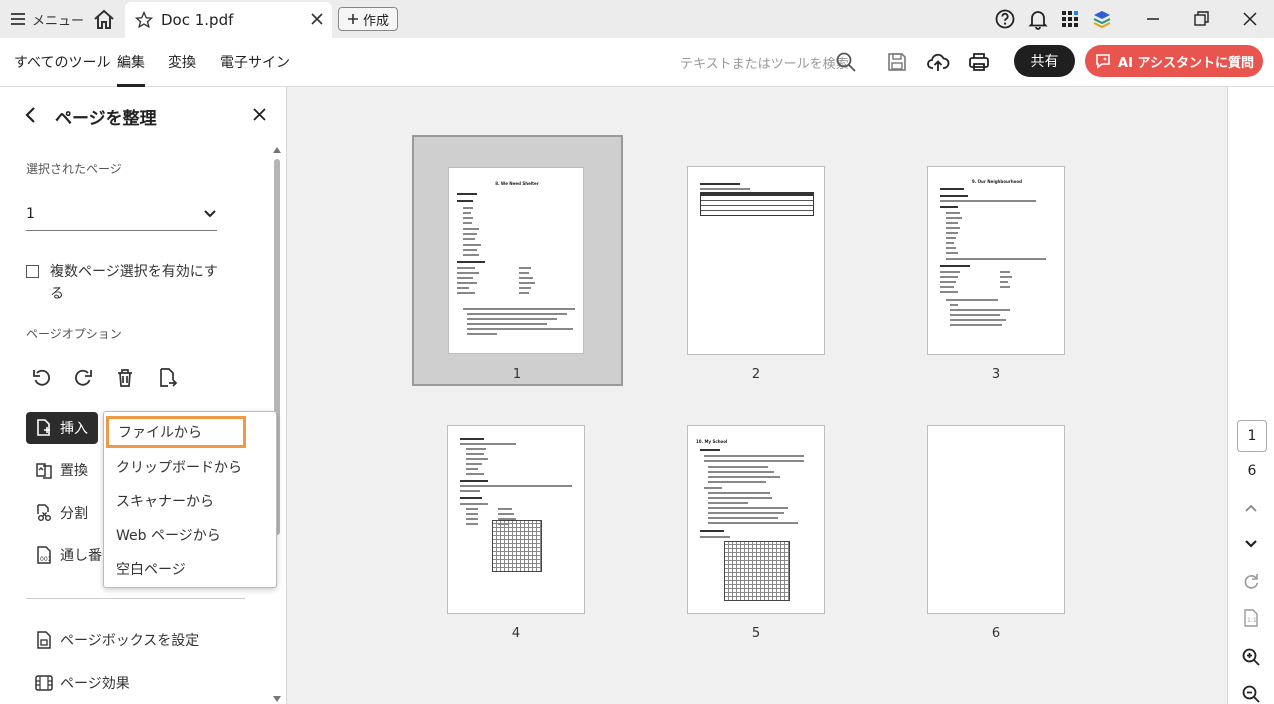  What do you see at coordinates (1005, 19) in the screenshot?
I see `help-icon` at bounding box center [1005, 19].